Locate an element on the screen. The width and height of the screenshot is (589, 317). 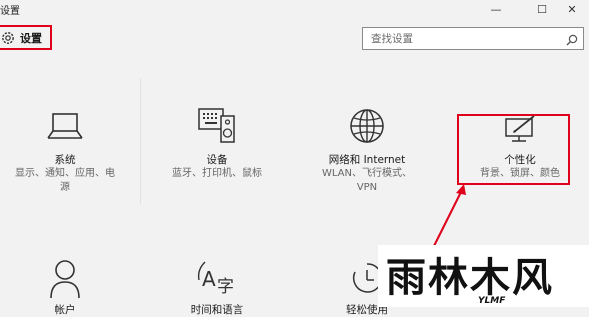
settings-home-header: 设置 is located at coordinates (26, 37).